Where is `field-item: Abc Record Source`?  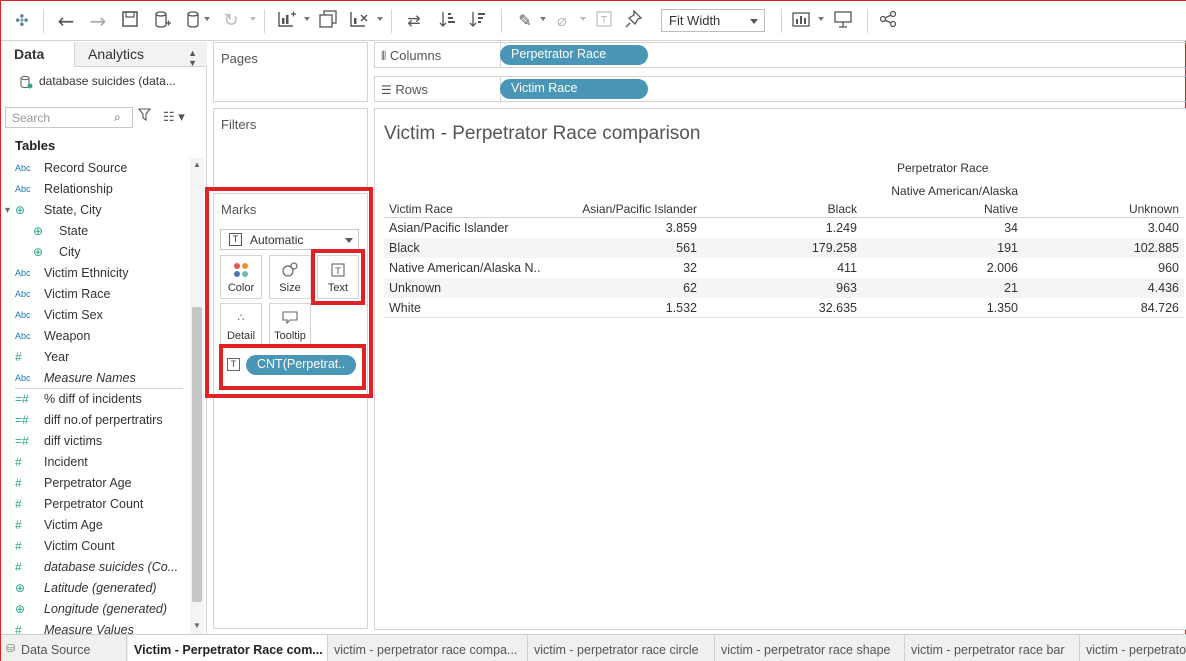
field-item: Abc Record Source is located at coordinates (94, 168).